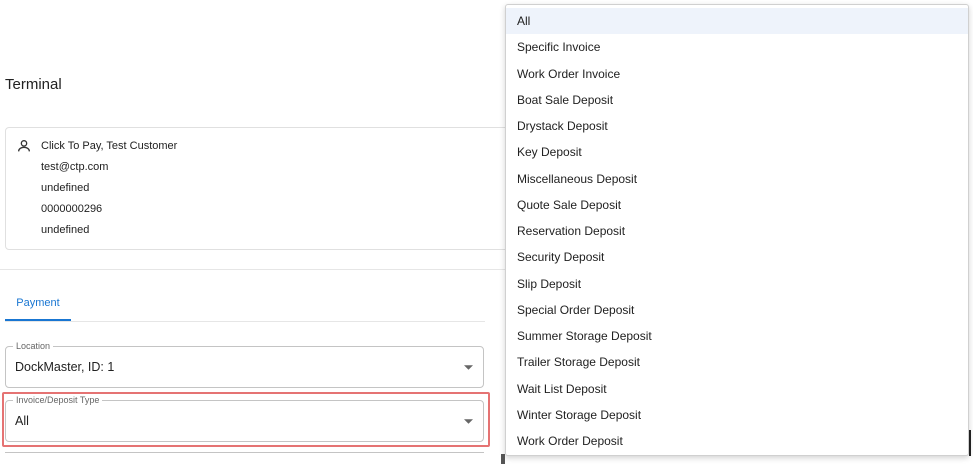  Describe the element at coordinates (737, 441) in the screenshot. I see `dropdown-option: Work Order Deposit` at that location.